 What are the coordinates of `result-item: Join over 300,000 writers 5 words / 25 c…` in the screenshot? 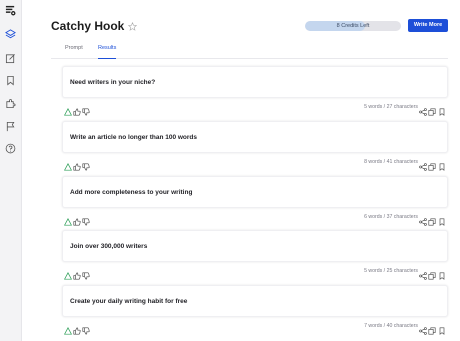 It's located at (255, 257).